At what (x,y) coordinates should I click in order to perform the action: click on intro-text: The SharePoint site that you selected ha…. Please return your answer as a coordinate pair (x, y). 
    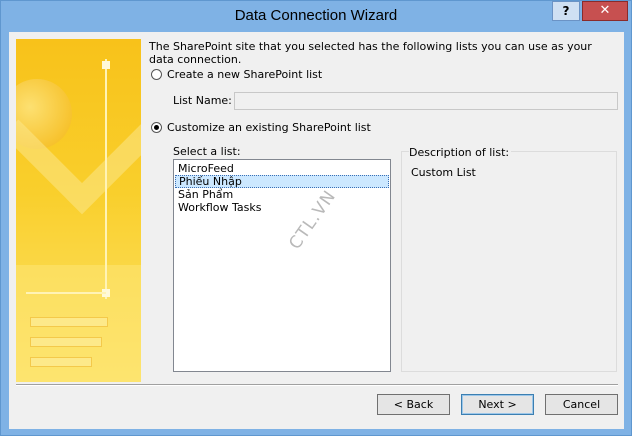
    Looking at the image, I should click on (370, 53).